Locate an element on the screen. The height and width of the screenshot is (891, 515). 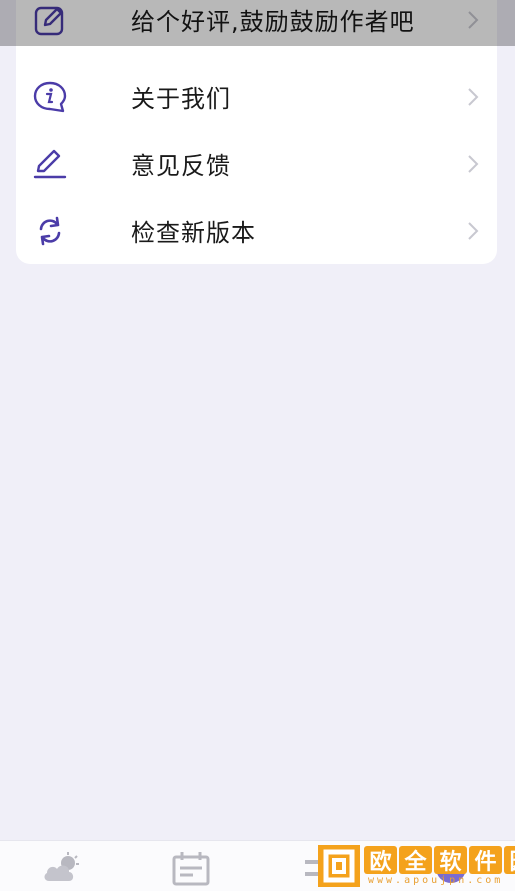
edit-square-icon is located at coordinates (50, 20).